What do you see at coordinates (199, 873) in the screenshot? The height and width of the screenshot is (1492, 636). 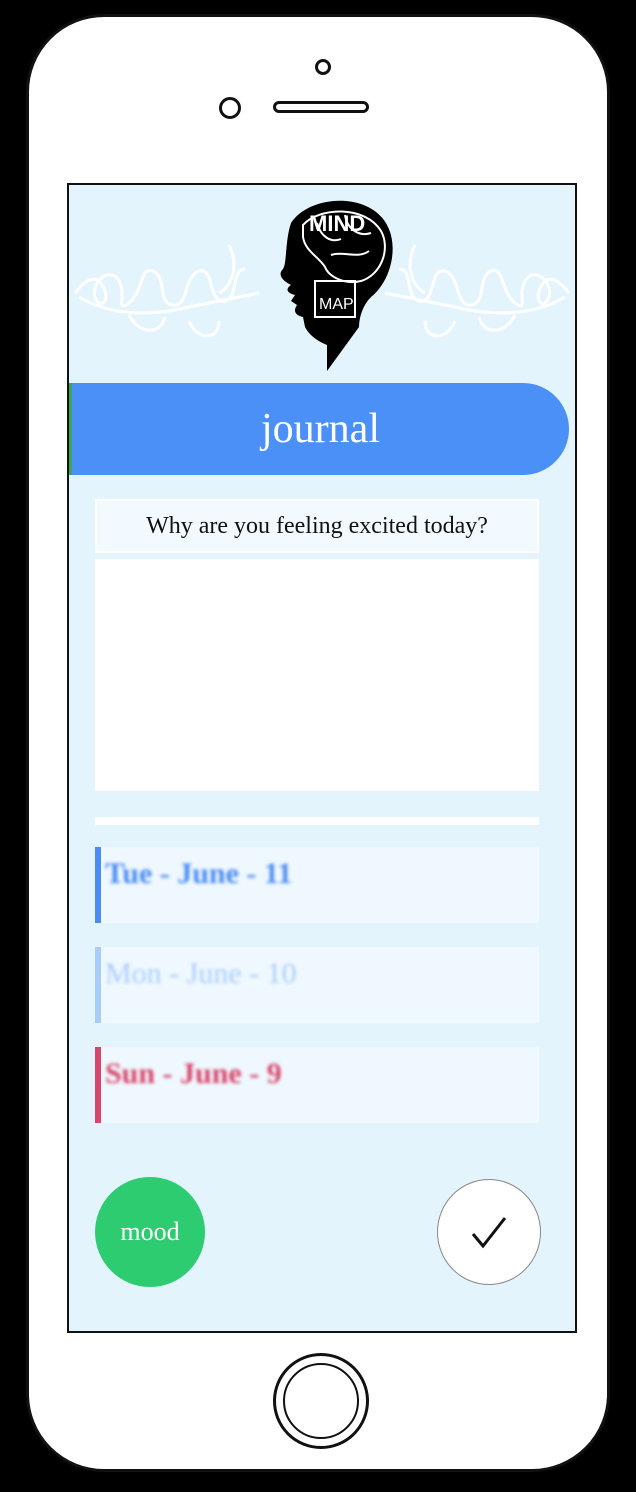 I see `entry-date-label: Tue - June - 11` at bounding box center [199, 873].